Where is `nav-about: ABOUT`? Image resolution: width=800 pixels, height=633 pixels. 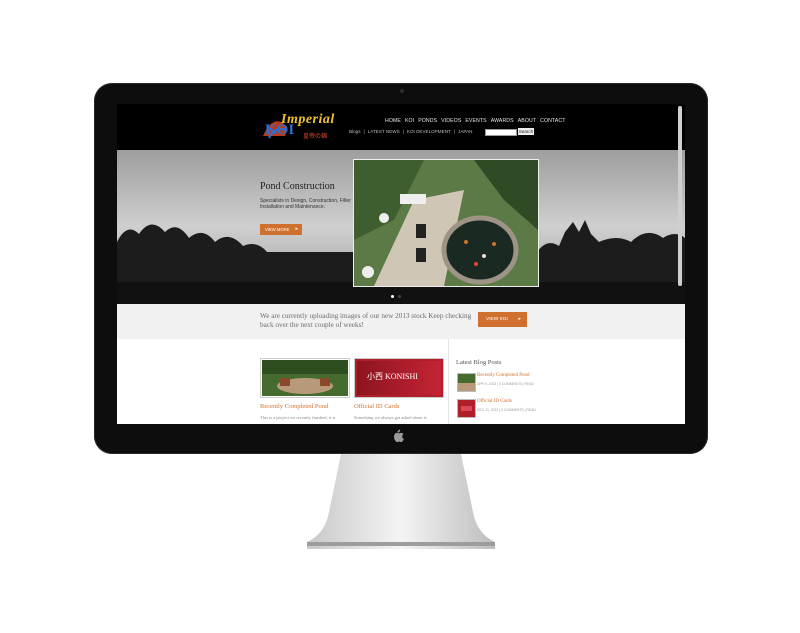
nav-about: ABOUT is located at coordinates (527, 121).